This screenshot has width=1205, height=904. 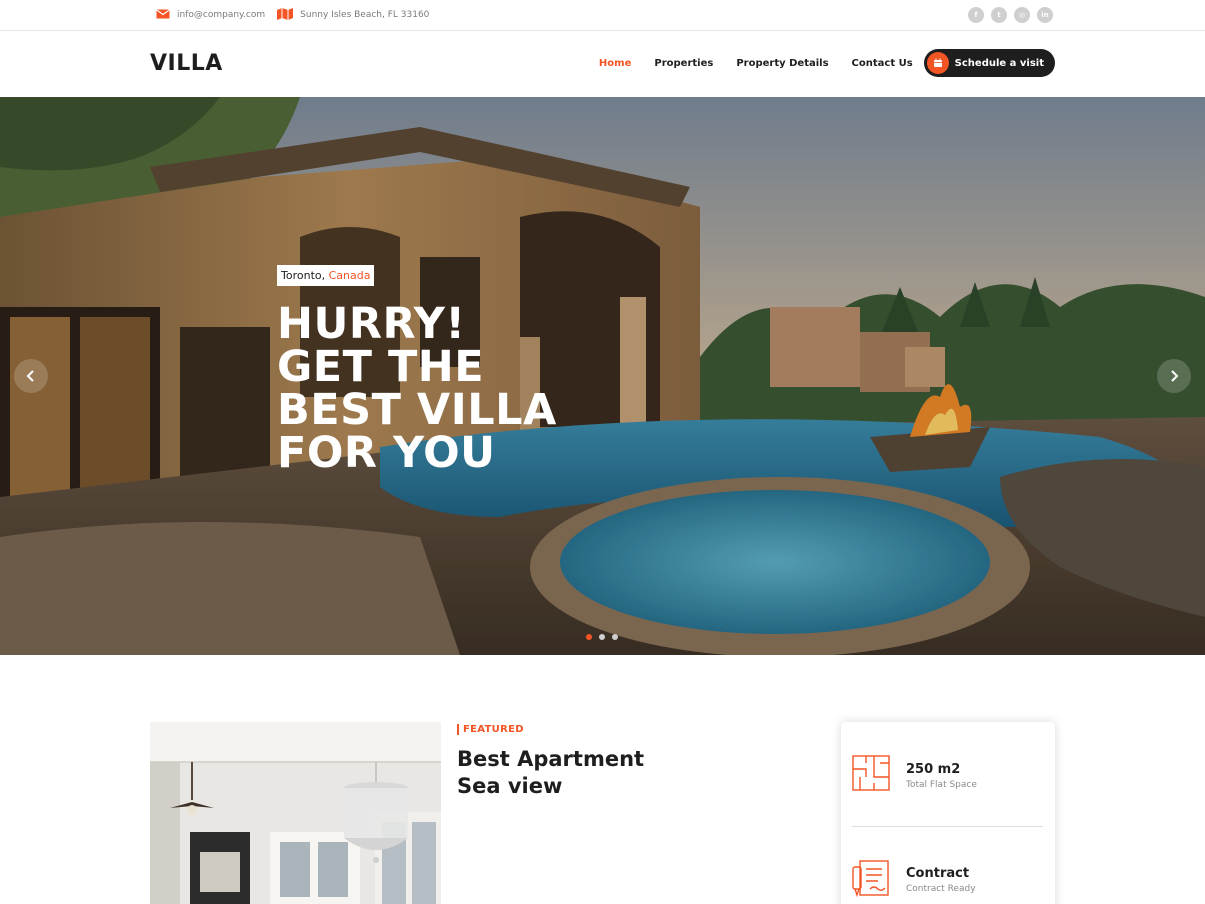 What do you see at coordinates (933, 769) in the screenshot?
I see `info-flat-space-value: 250 m2` at bounding box center [933, 769].